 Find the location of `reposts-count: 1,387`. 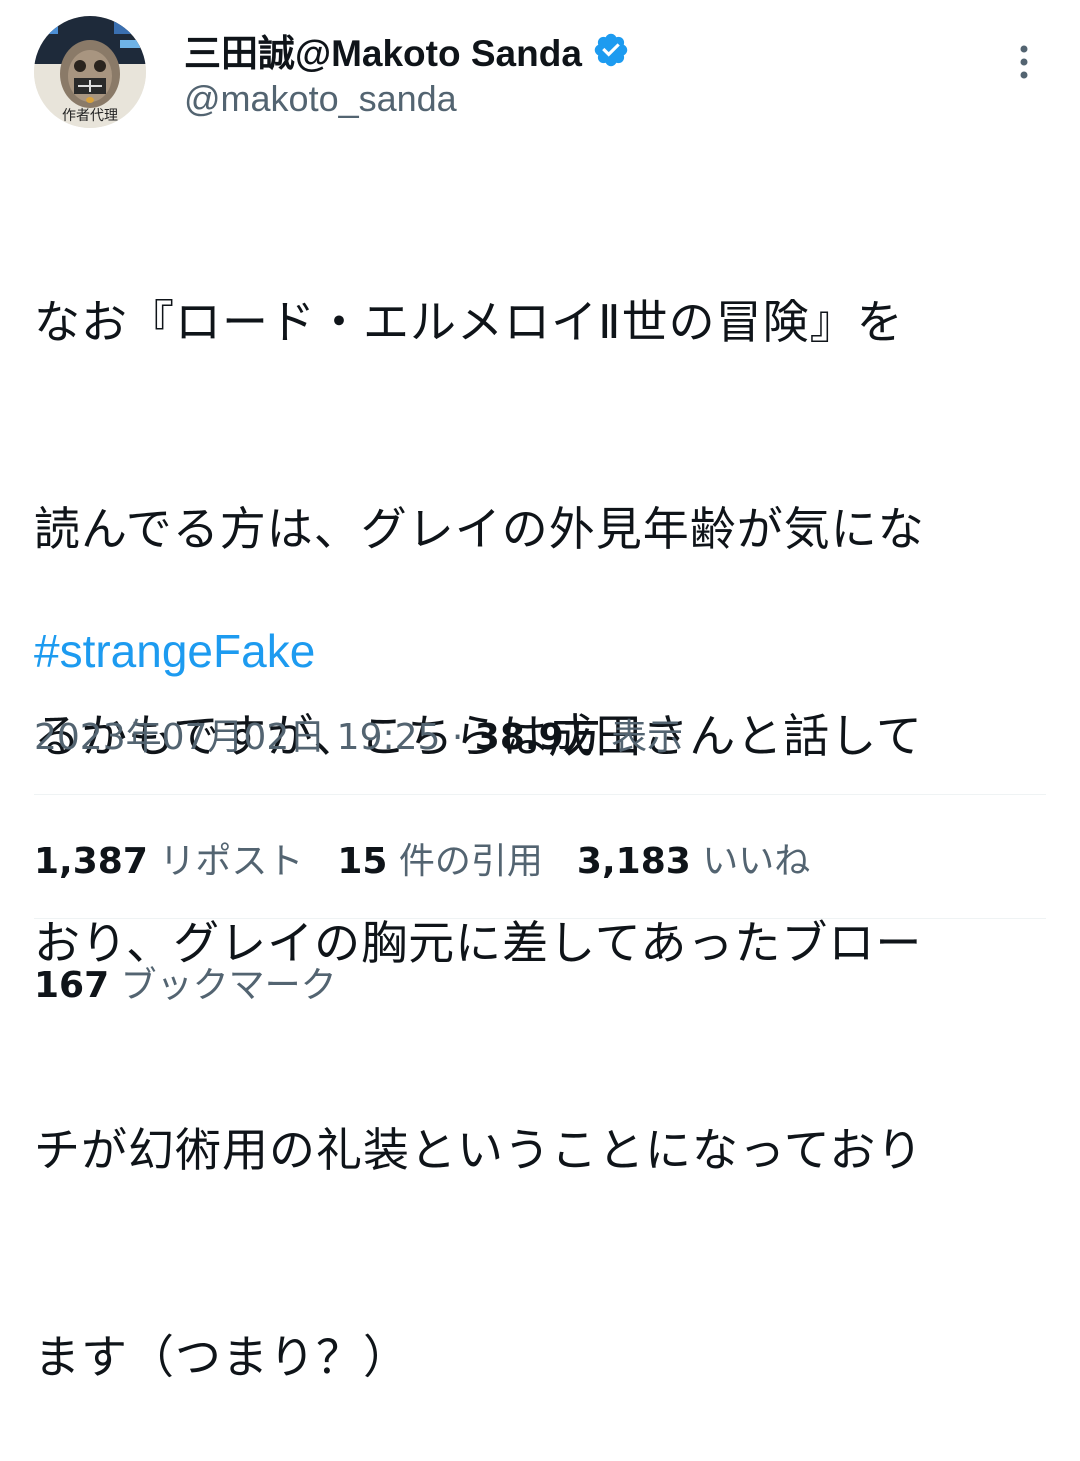

reposts-count: 1,387 is located at coordinates (91, 861).